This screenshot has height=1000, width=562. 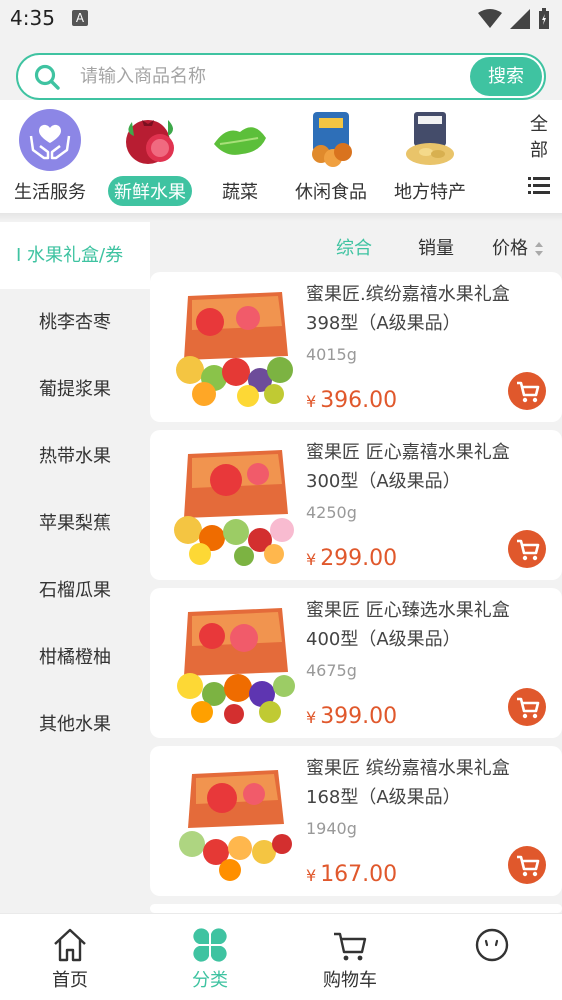 I want to click on signal-icon, so click(x=520, y=19).